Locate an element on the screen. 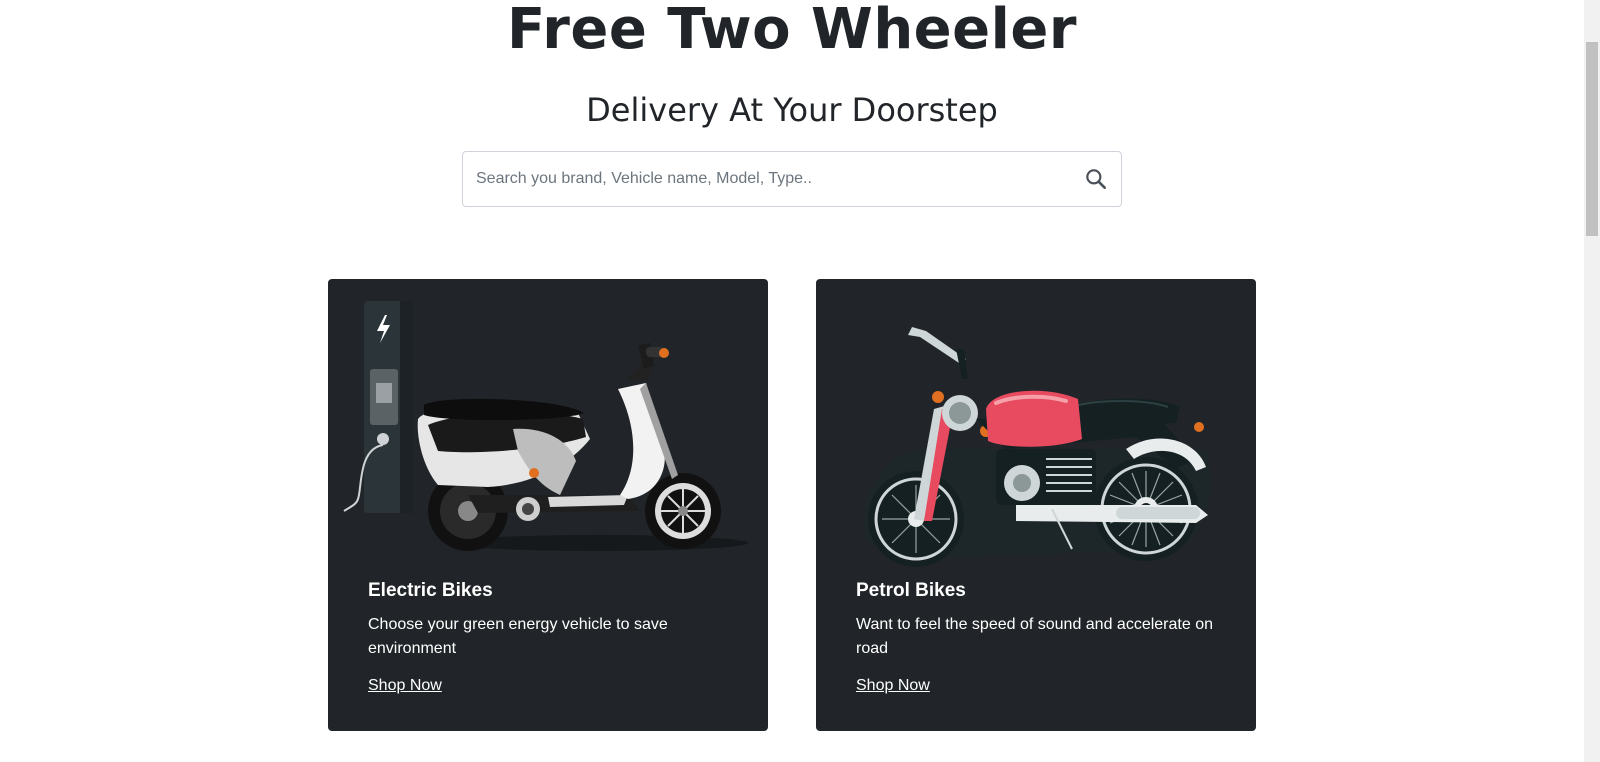 The height and width of the screenshot is (762, 1600). scrollbar-thumb is located at coordinates (1592, 139).